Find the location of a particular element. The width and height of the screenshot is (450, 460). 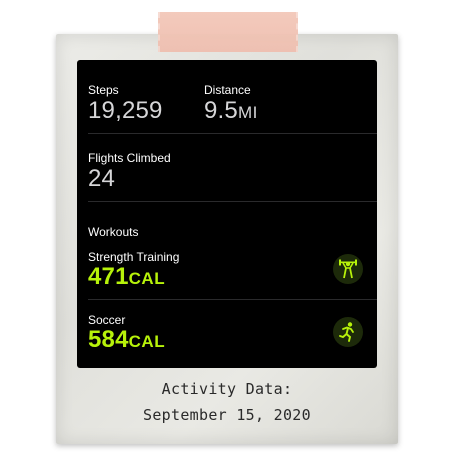

distance-value: 9.5MI is located at coordinates (231, 111).